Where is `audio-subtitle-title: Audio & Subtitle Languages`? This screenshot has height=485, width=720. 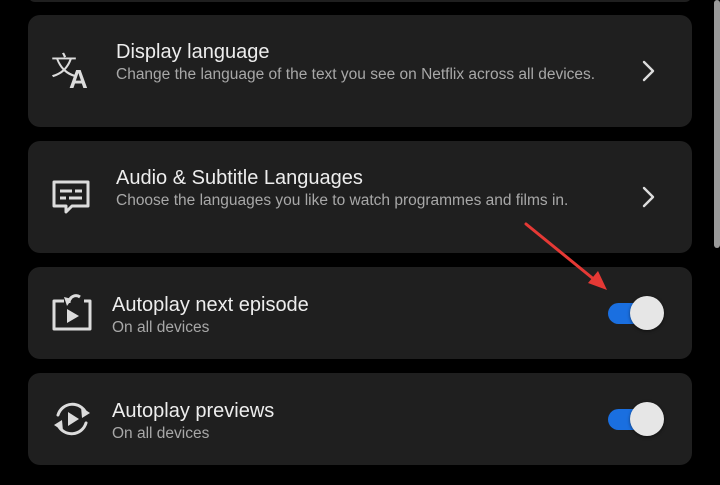 audio-subtitle-title: Audio & Subtitle Languages is located at coordinates (239, 178).